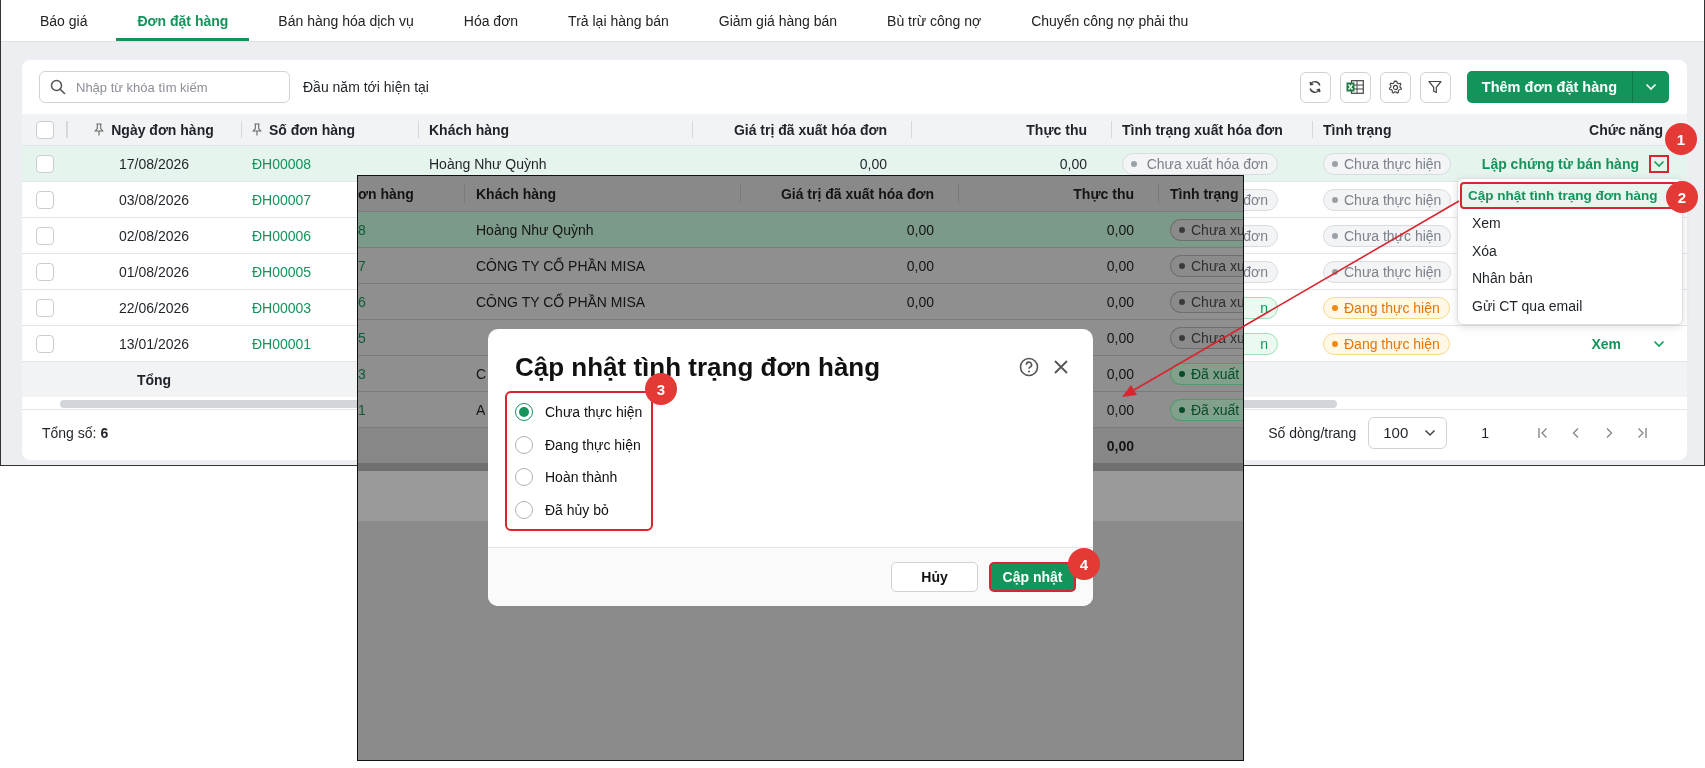 The image size is (1705, 768). What do you see at coordinates (1202, 129) in the screenshot?
I see `column-header: Tình trạng xuất hóa đơn` at bounding box center [1202, 129].